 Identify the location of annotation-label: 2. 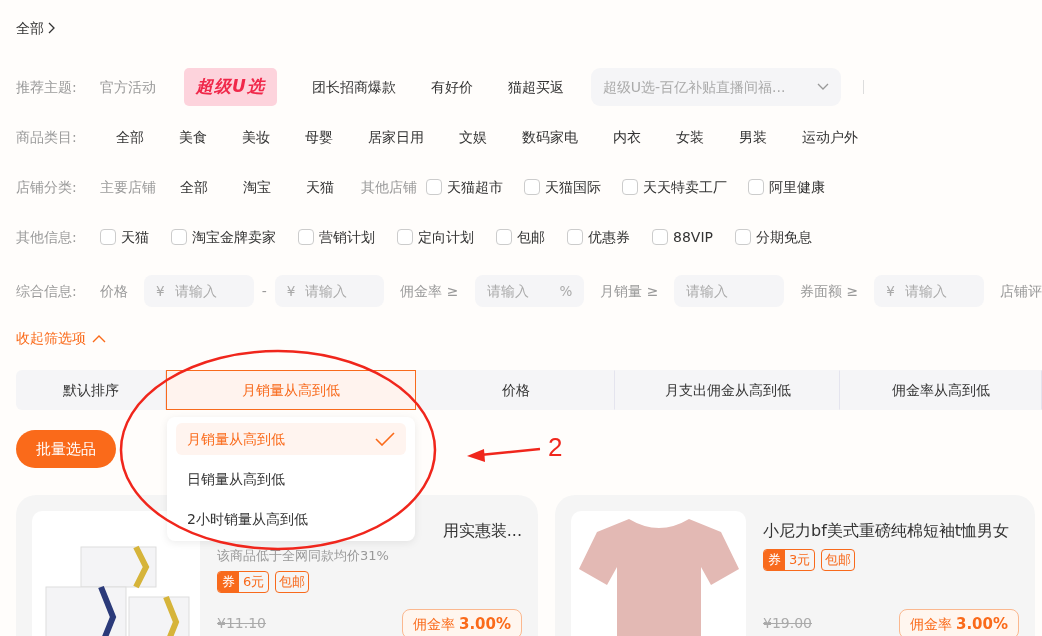
(555, 447).